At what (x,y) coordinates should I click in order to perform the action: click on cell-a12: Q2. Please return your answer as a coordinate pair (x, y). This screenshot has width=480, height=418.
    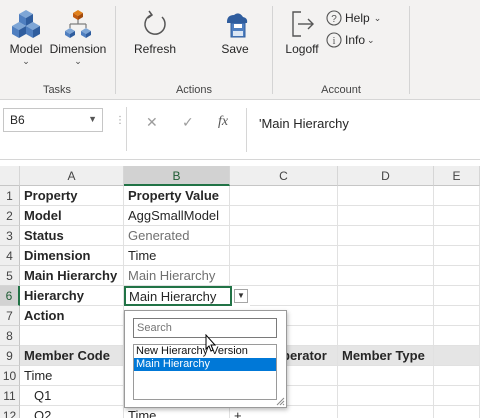
    Looking at the image, I should click on (72, 412).